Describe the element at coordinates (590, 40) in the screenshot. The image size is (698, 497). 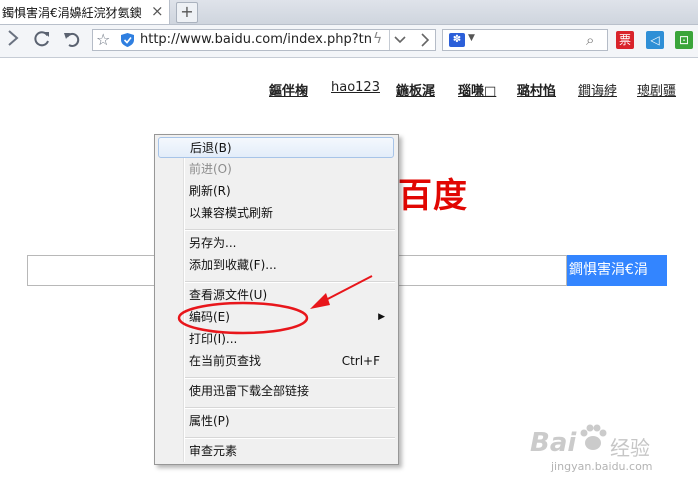
I see `search-icon: ⌕` at that location.